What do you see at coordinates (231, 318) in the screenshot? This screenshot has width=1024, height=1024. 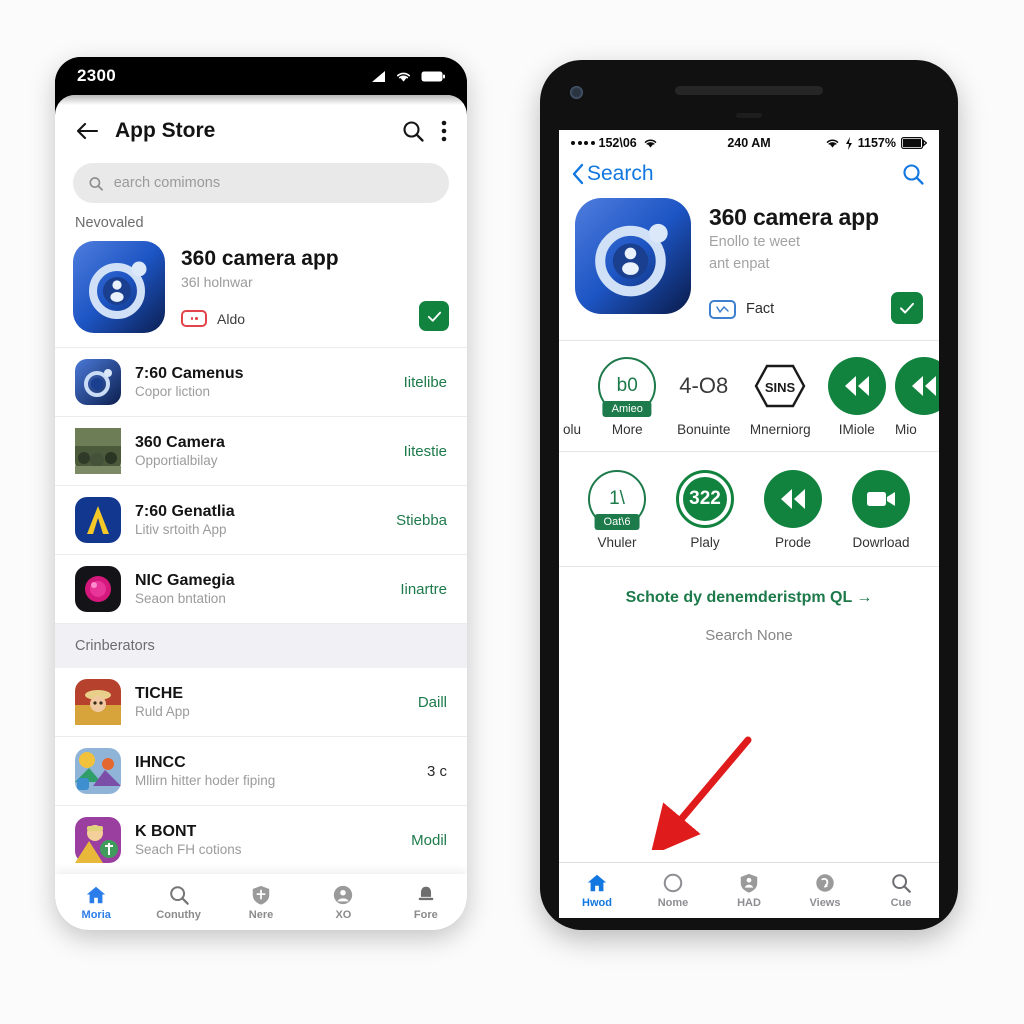 I see `featured-tag-label: Aldo` at bounding box center [231, 318].